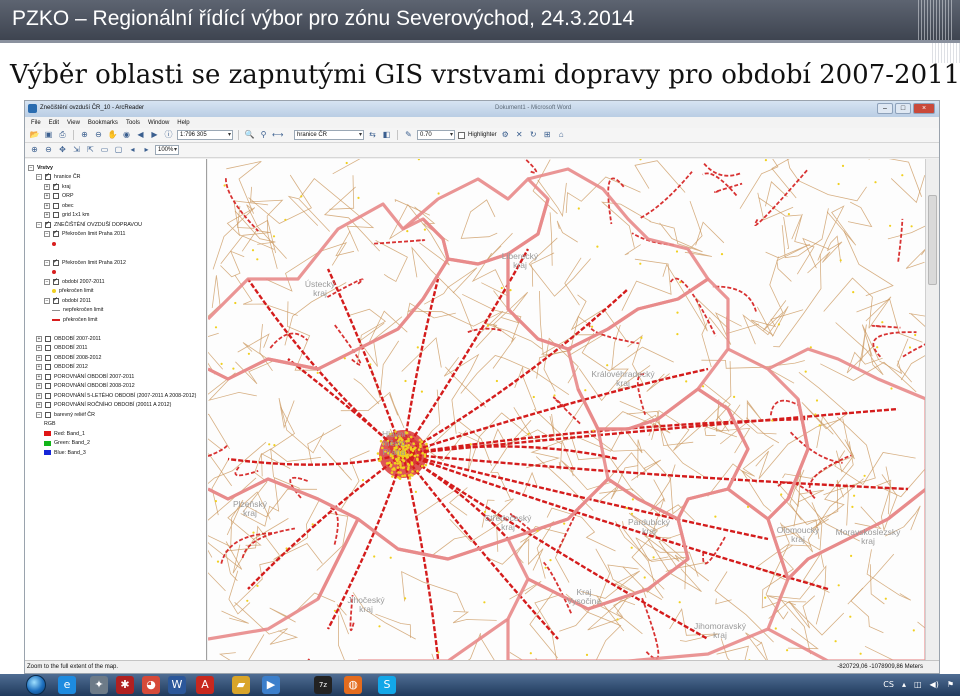 The height and width of the screenshot is (696, 960). Describe the element at coordinates (519, 135) in the screenshot. I see `tool-a-icon: ✕` at that location.